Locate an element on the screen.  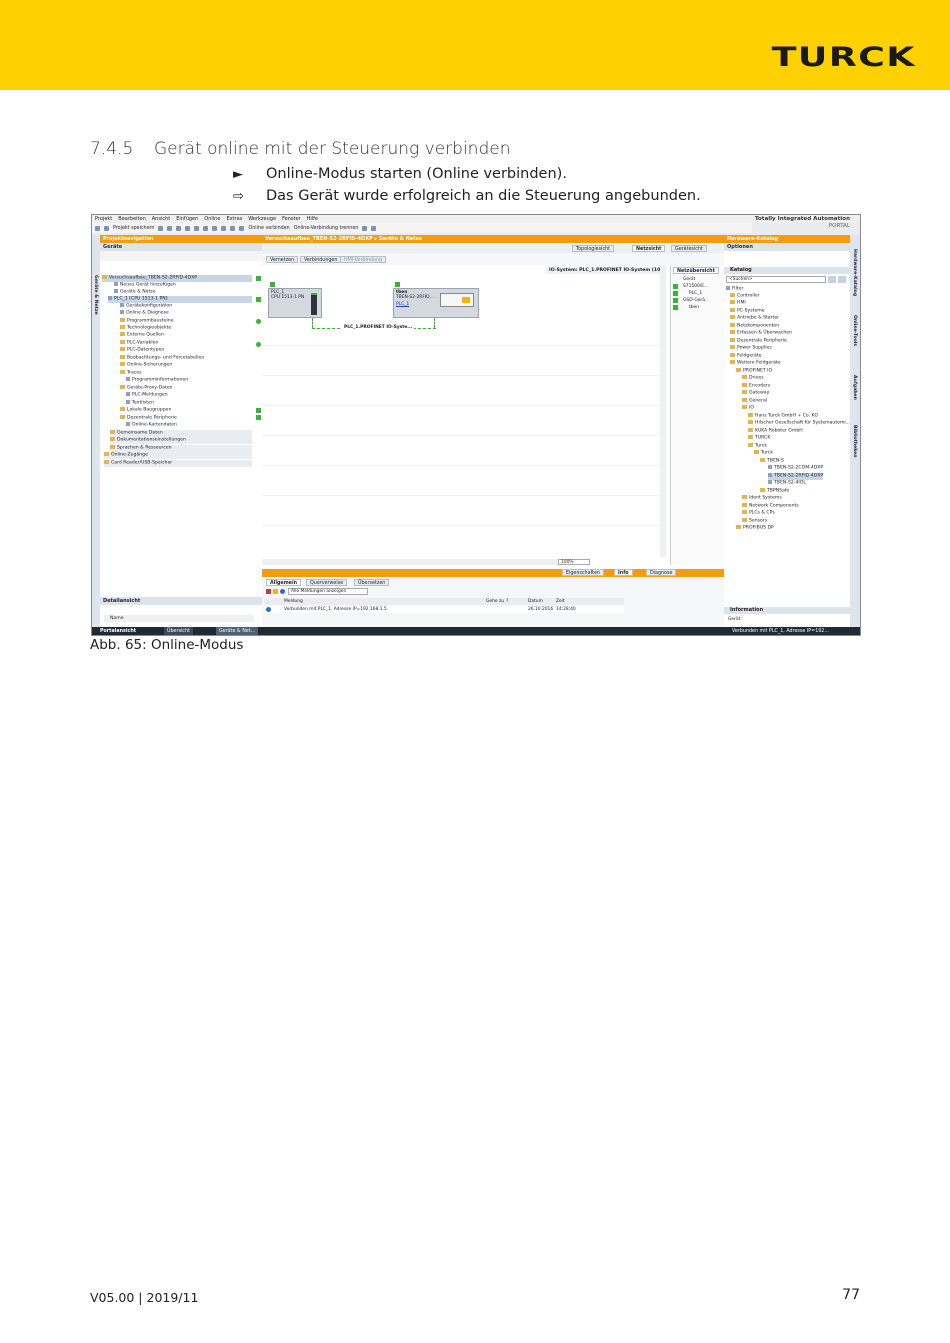
catalog-item: Drives is located at coordinates (753, 378).